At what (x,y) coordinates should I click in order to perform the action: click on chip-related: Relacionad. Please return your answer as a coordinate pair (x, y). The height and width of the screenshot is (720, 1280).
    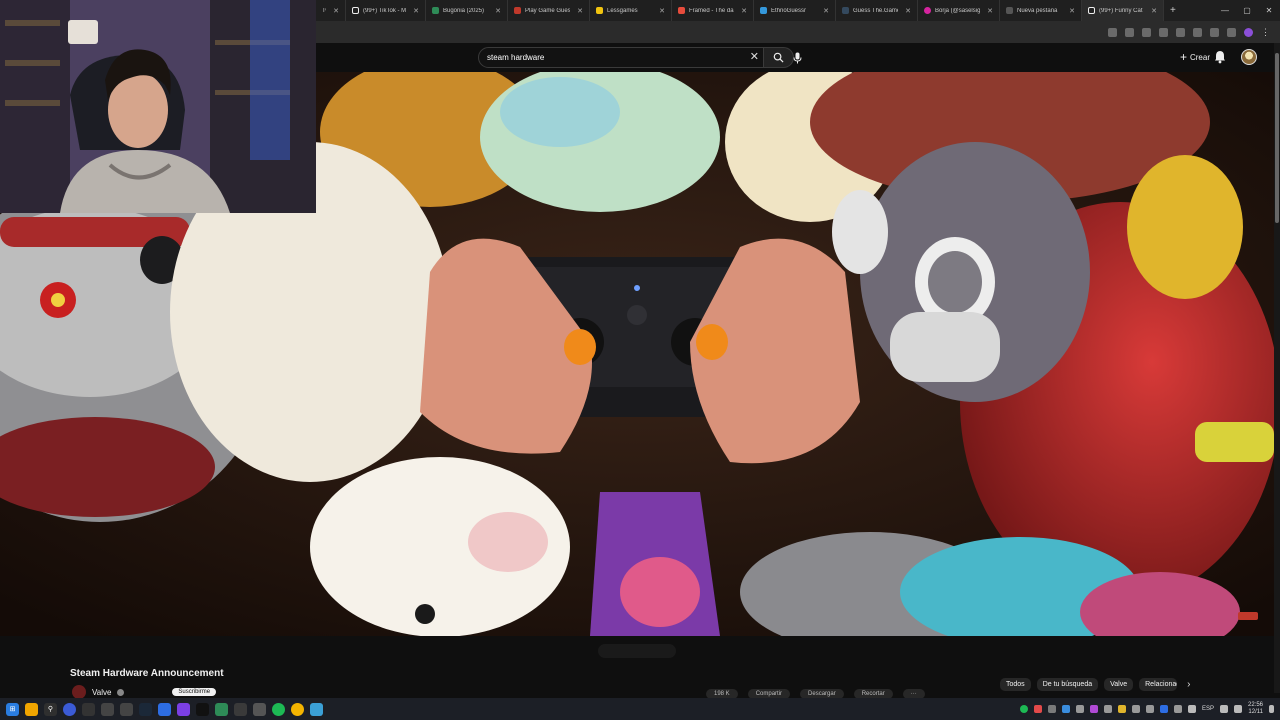
    Looking at the image, I should click on (1158, 684).